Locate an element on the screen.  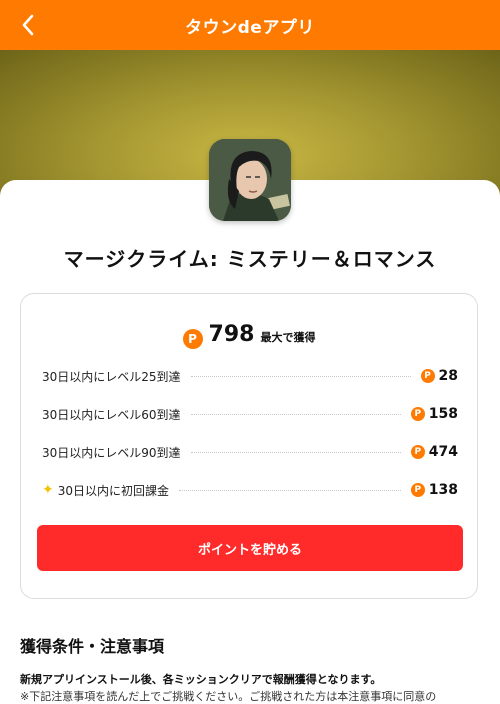
mission-points: P 28 is located at coordinates (439, 376).